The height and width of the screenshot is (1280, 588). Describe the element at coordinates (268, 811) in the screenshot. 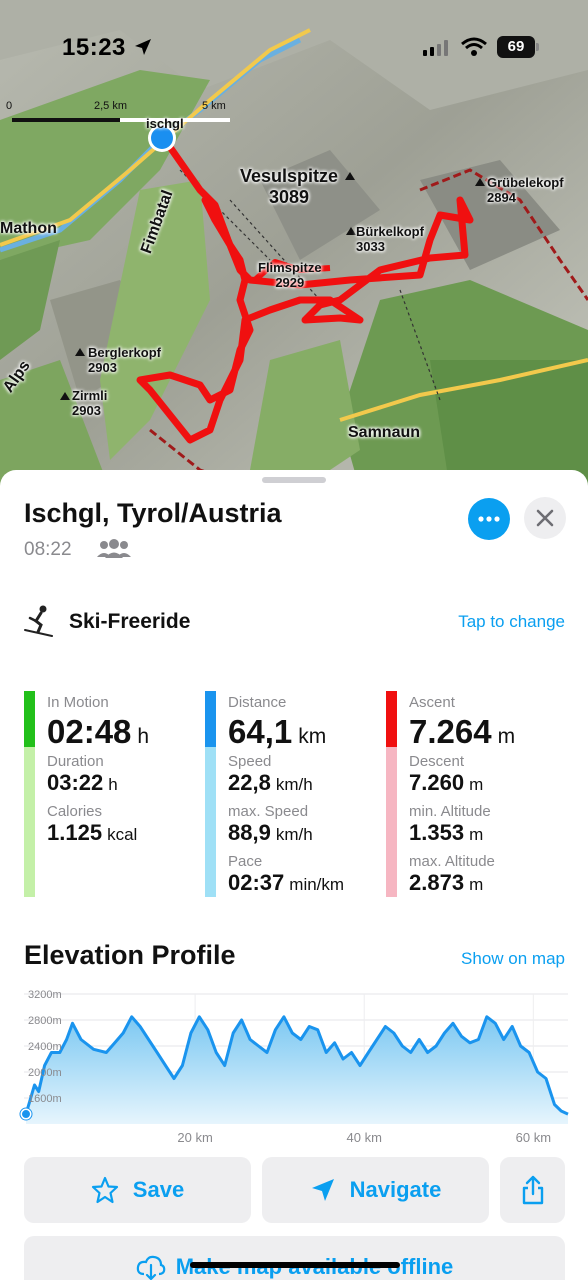

I see `max-speed-label: max. Speed` at that location.